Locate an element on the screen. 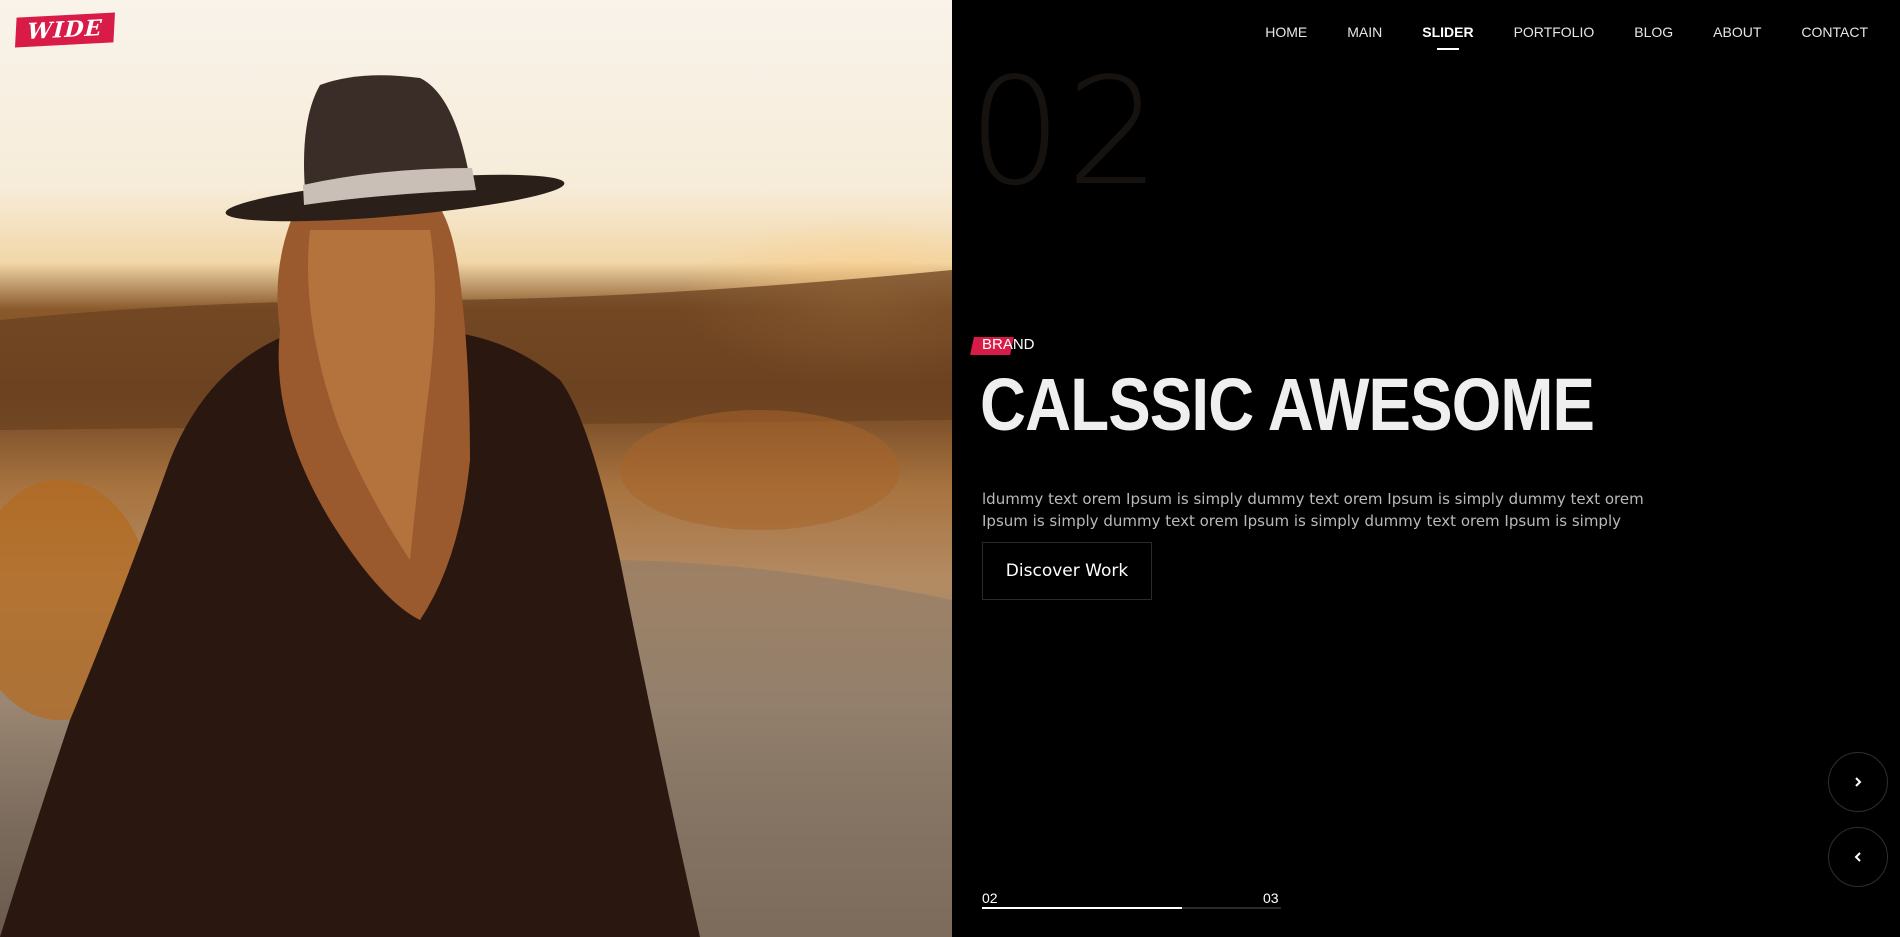 The width and height of the screenshot is (1900, 937). next-slide-button is located at coordinates (1858, 782).